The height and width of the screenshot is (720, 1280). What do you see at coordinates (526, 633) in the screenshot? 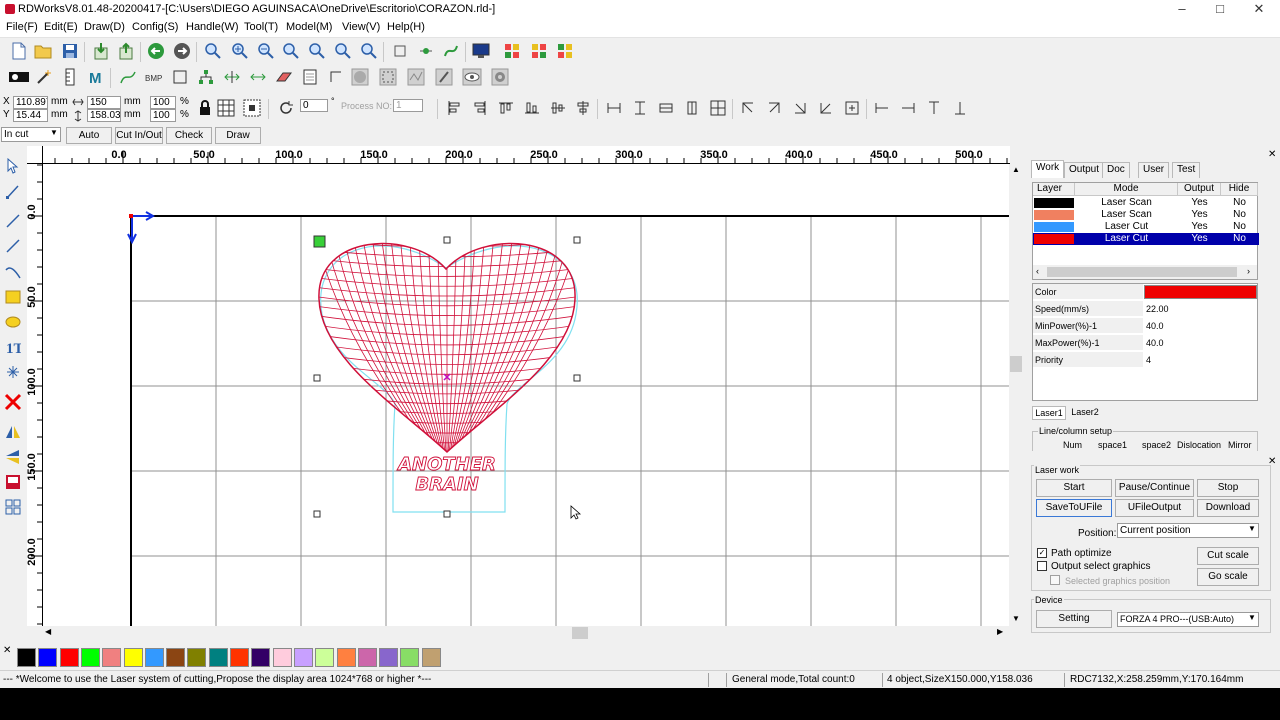
I see `horizontal-scrollbar: ◀ ▶` at bounding box center [526, 633].